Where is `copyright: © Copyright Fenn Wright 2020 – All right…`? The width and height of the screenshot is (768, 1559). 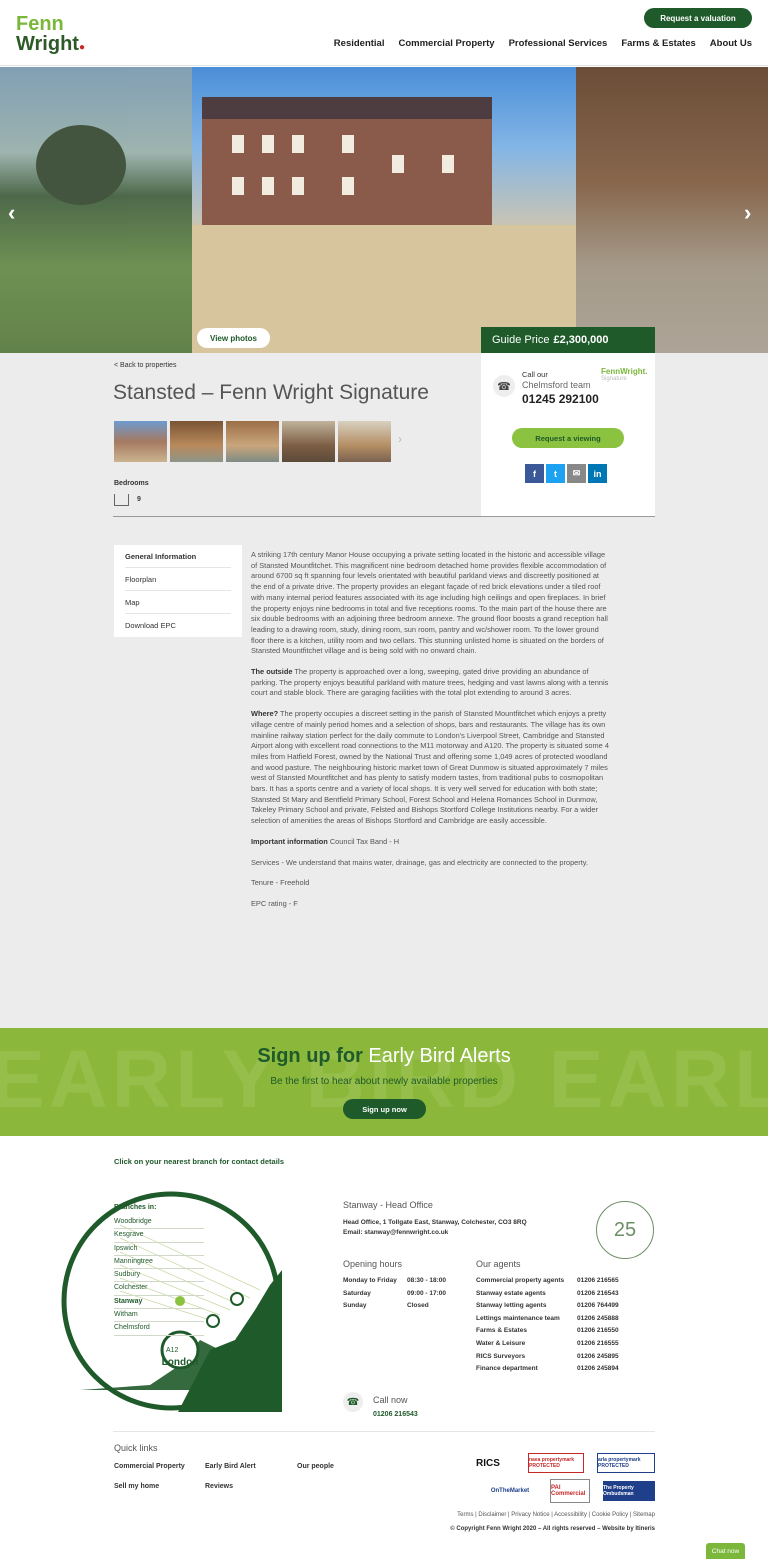
copyright: © Copyright Fenn Wright 2020 – All right… is located at coordinates (552, 1529).